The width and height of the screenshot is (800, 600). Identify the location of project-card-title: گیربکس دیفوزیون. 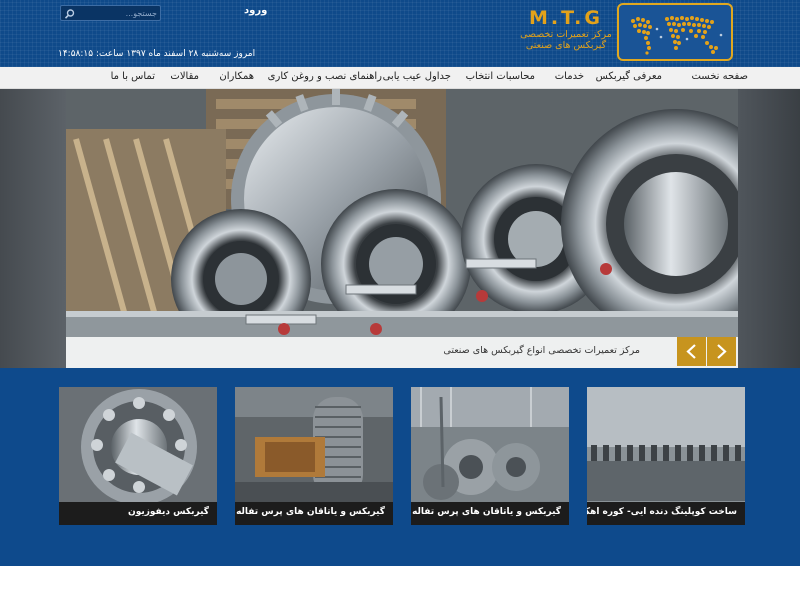
(138, 513).